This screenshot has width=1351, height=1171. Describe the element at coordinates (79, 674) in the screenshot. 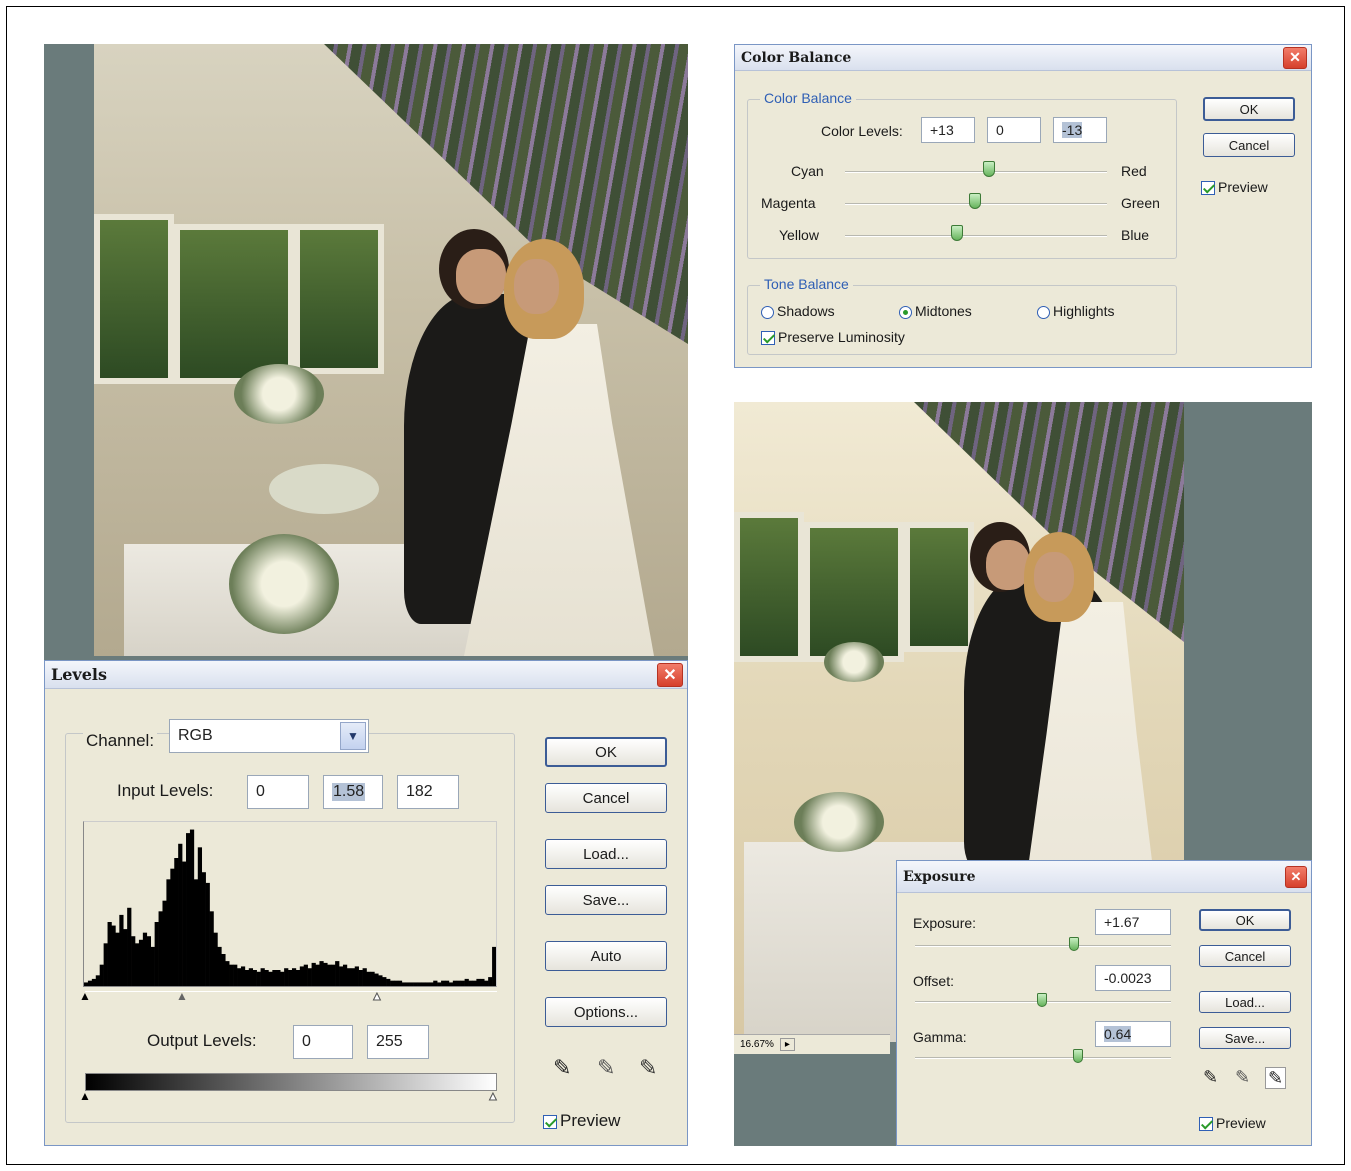

I see `levels-title: Levels` at that location.